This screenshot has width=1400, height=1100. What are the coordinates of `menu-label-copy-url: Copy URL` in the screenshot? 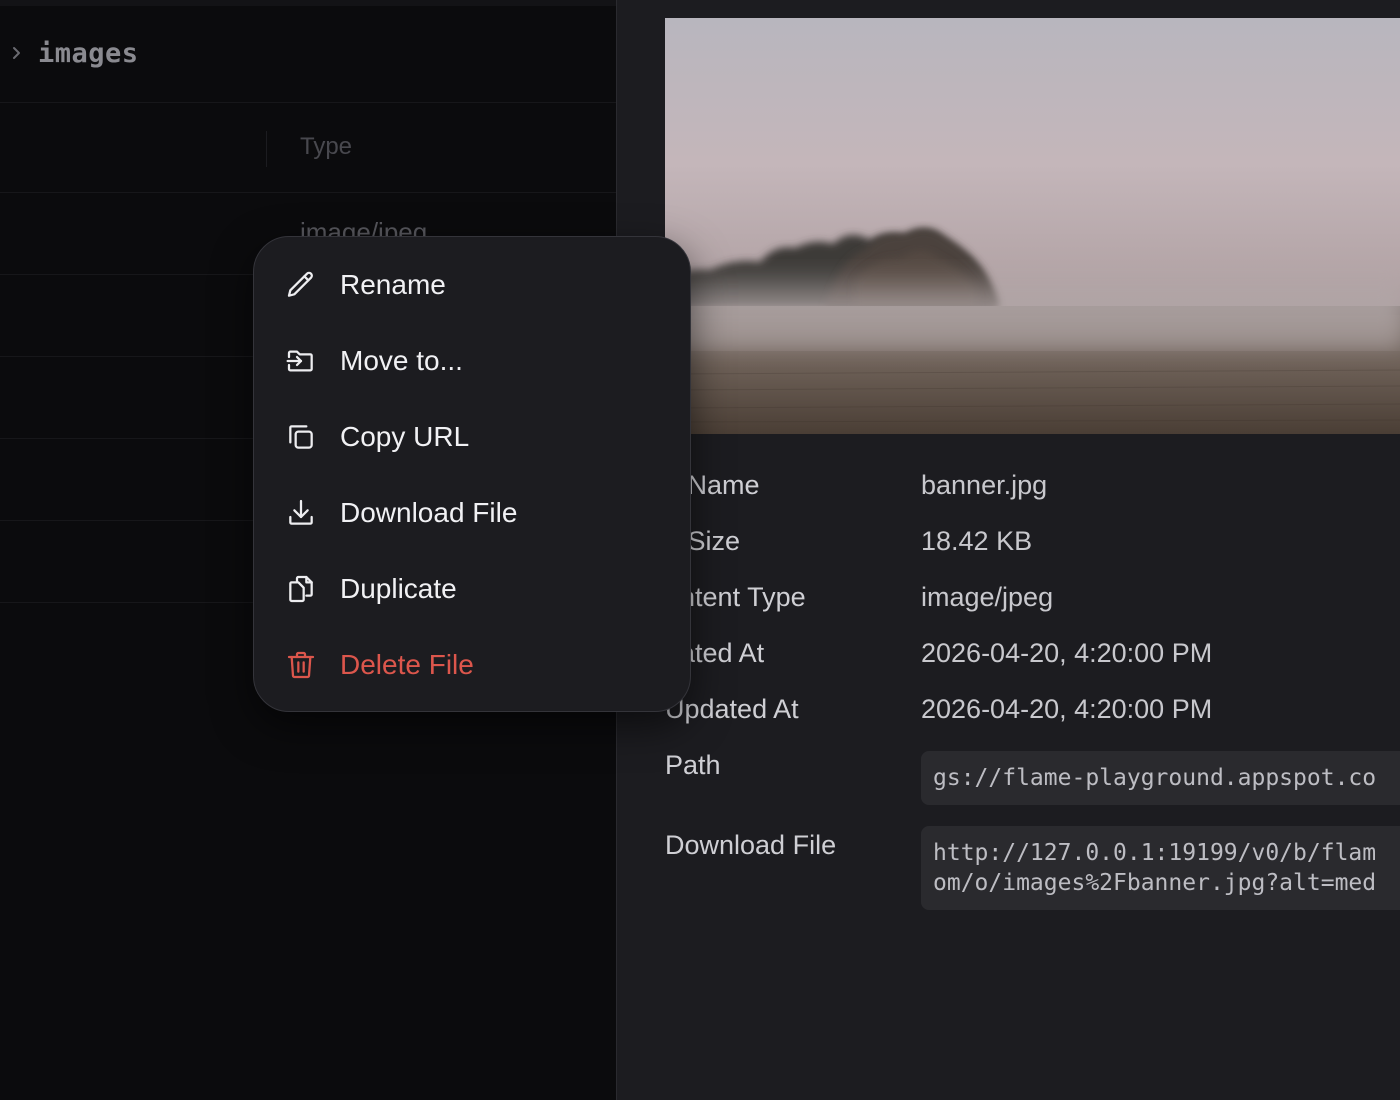 It's located at (405, 436).